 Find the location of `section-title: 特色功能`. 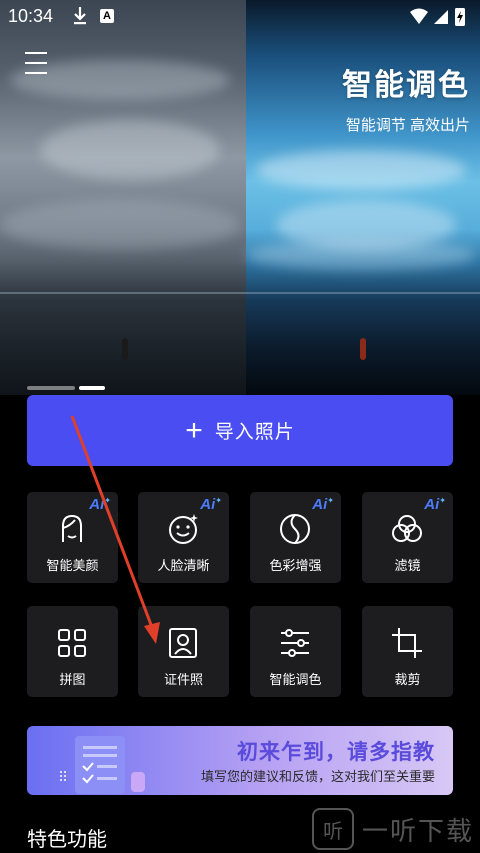

section-title: 特色功能 is located at coordinates (67, 840).